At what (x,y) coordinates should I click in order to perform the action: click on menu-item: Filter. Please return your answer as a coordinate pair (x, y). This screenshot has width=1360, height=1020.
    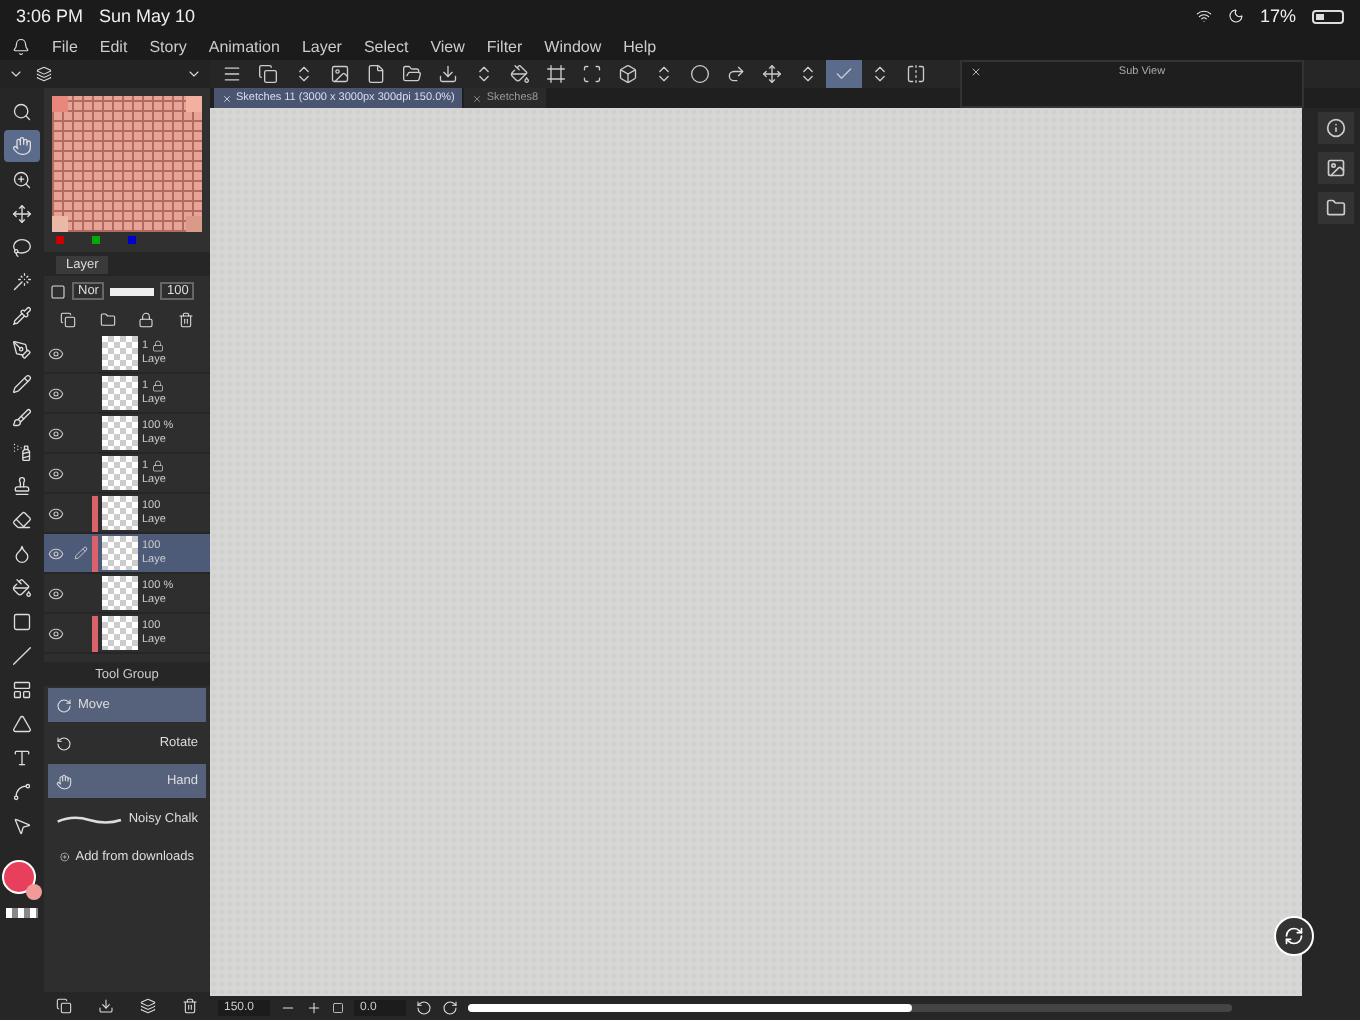
    Looking at the image, I should click on (504, 46).